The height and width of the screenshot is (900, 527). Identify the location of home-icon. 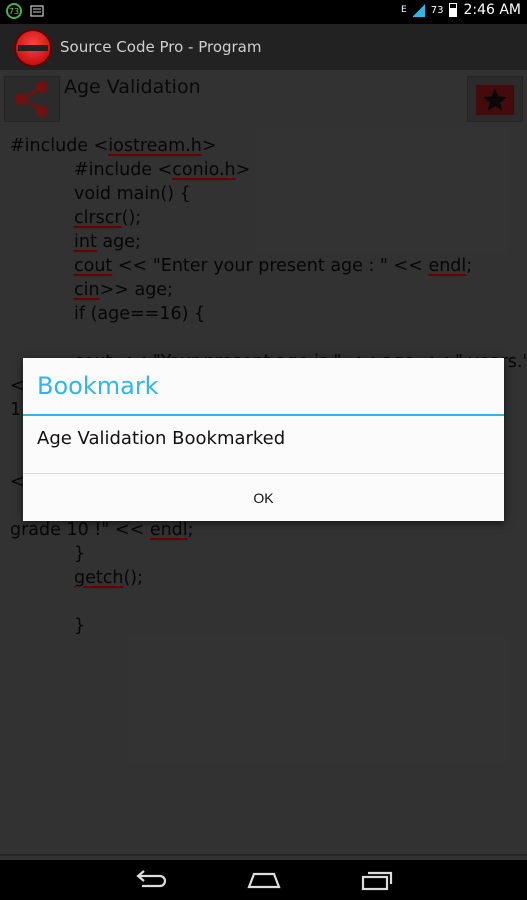
(264, 880).